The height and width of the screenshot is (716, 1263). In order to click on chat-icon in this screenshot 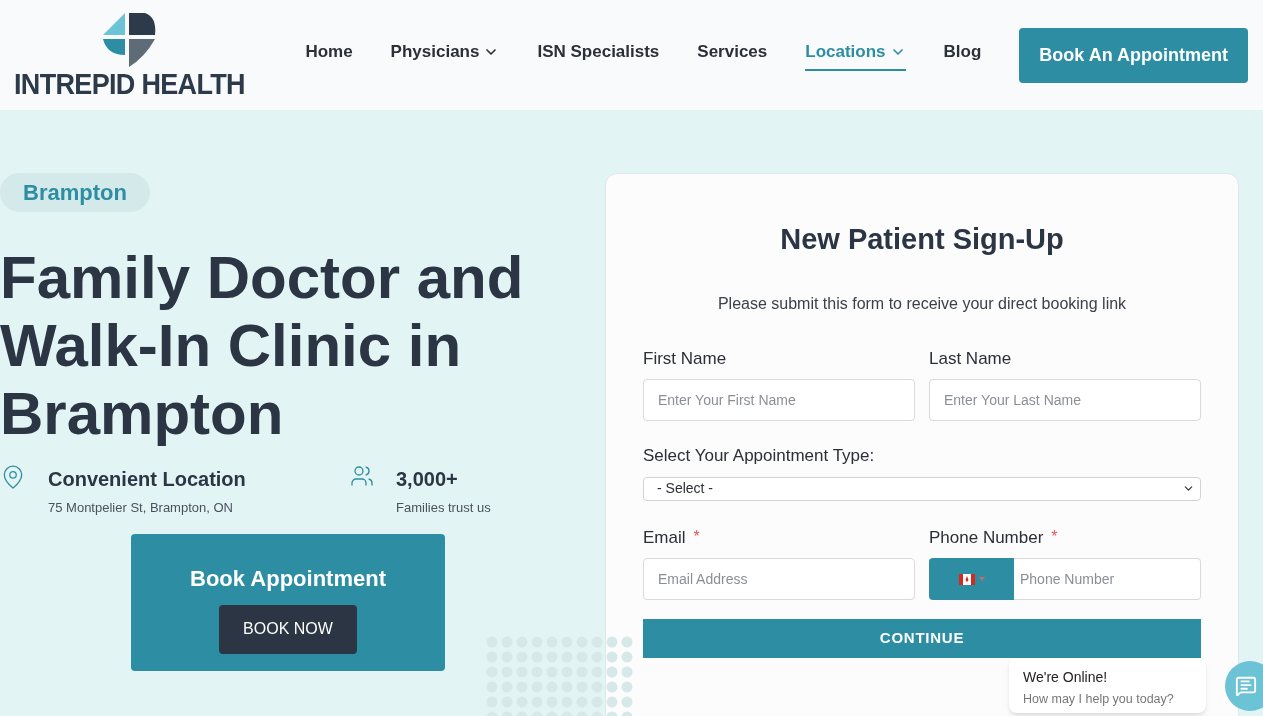, I will do `click(1246, 686)`.